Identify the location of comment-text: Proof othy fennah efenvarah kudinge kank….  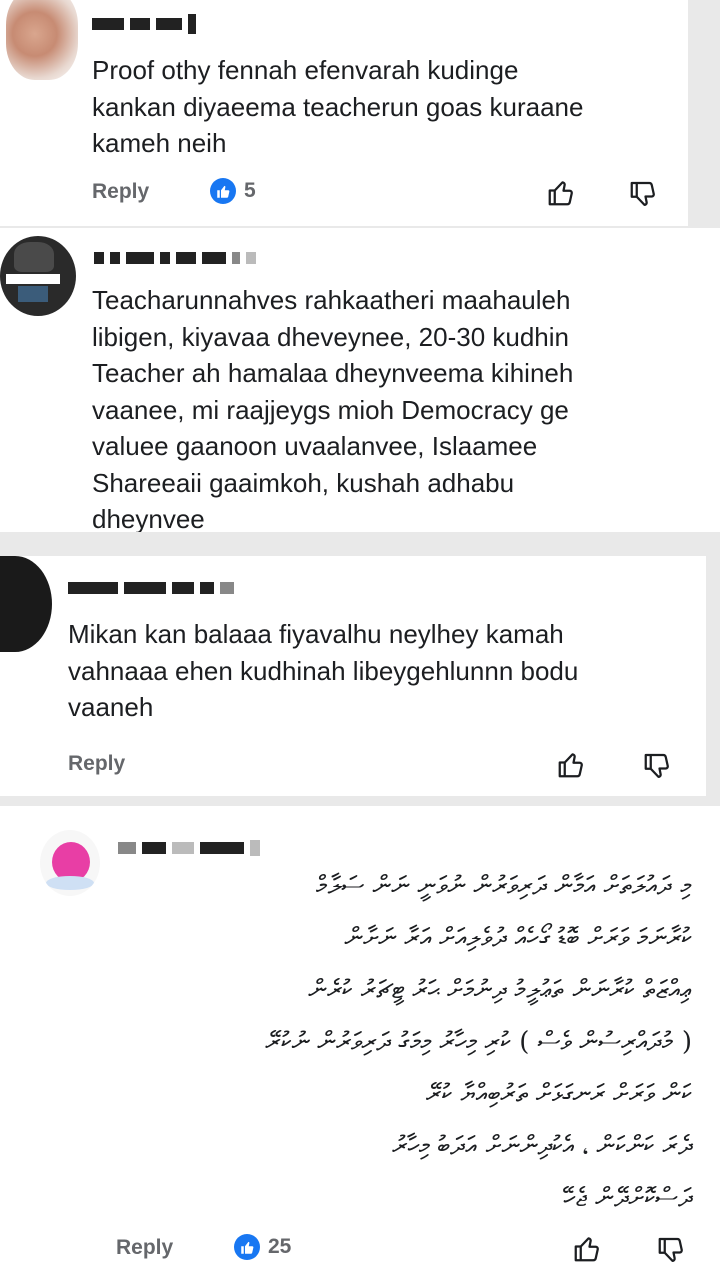
(338, 106).